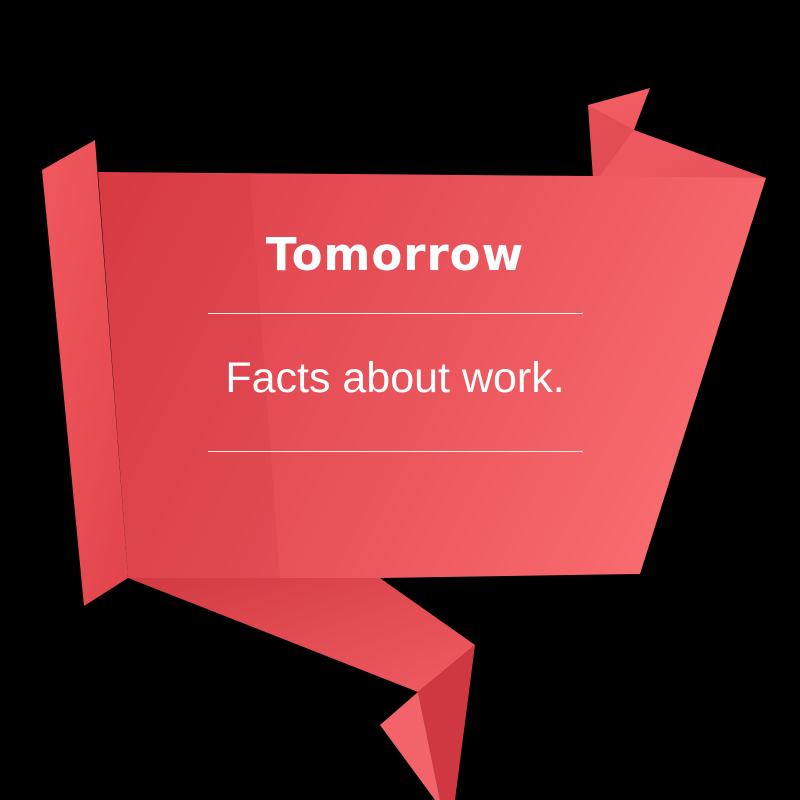 This screenshot has width=800, height=800. What do you see at coordinates (395, 378) in the screenshot?
I see `banner-subtitle: Facts about work.` at bounding box center [395, 378].